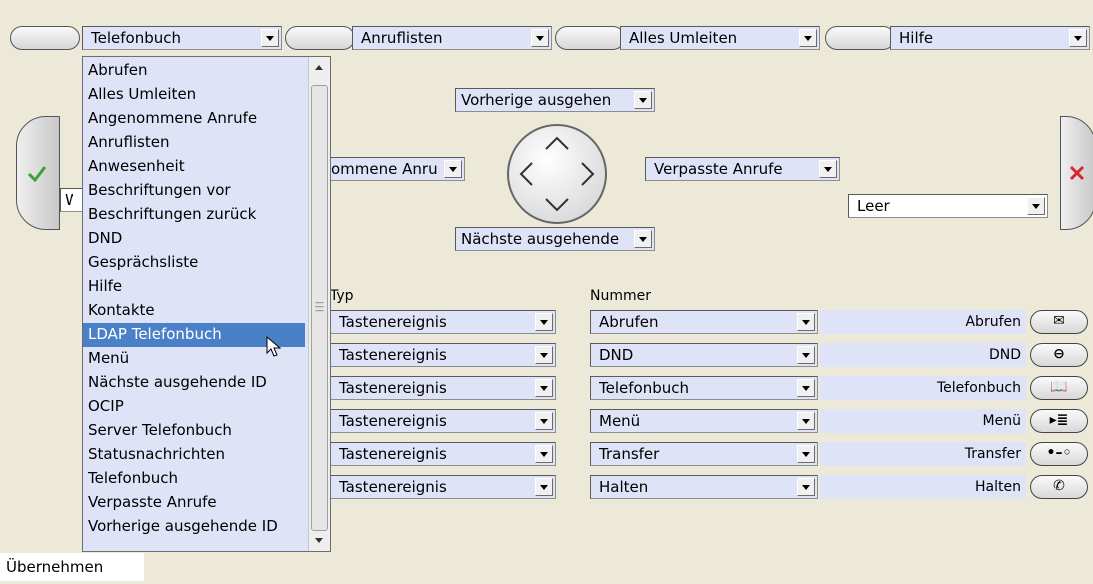 This screenshot has width=1093, height=584. What do you see at coordinates (704, 322) in the screenshot?
I see `number-select: Abrufen` at bounding box center [704, 322].